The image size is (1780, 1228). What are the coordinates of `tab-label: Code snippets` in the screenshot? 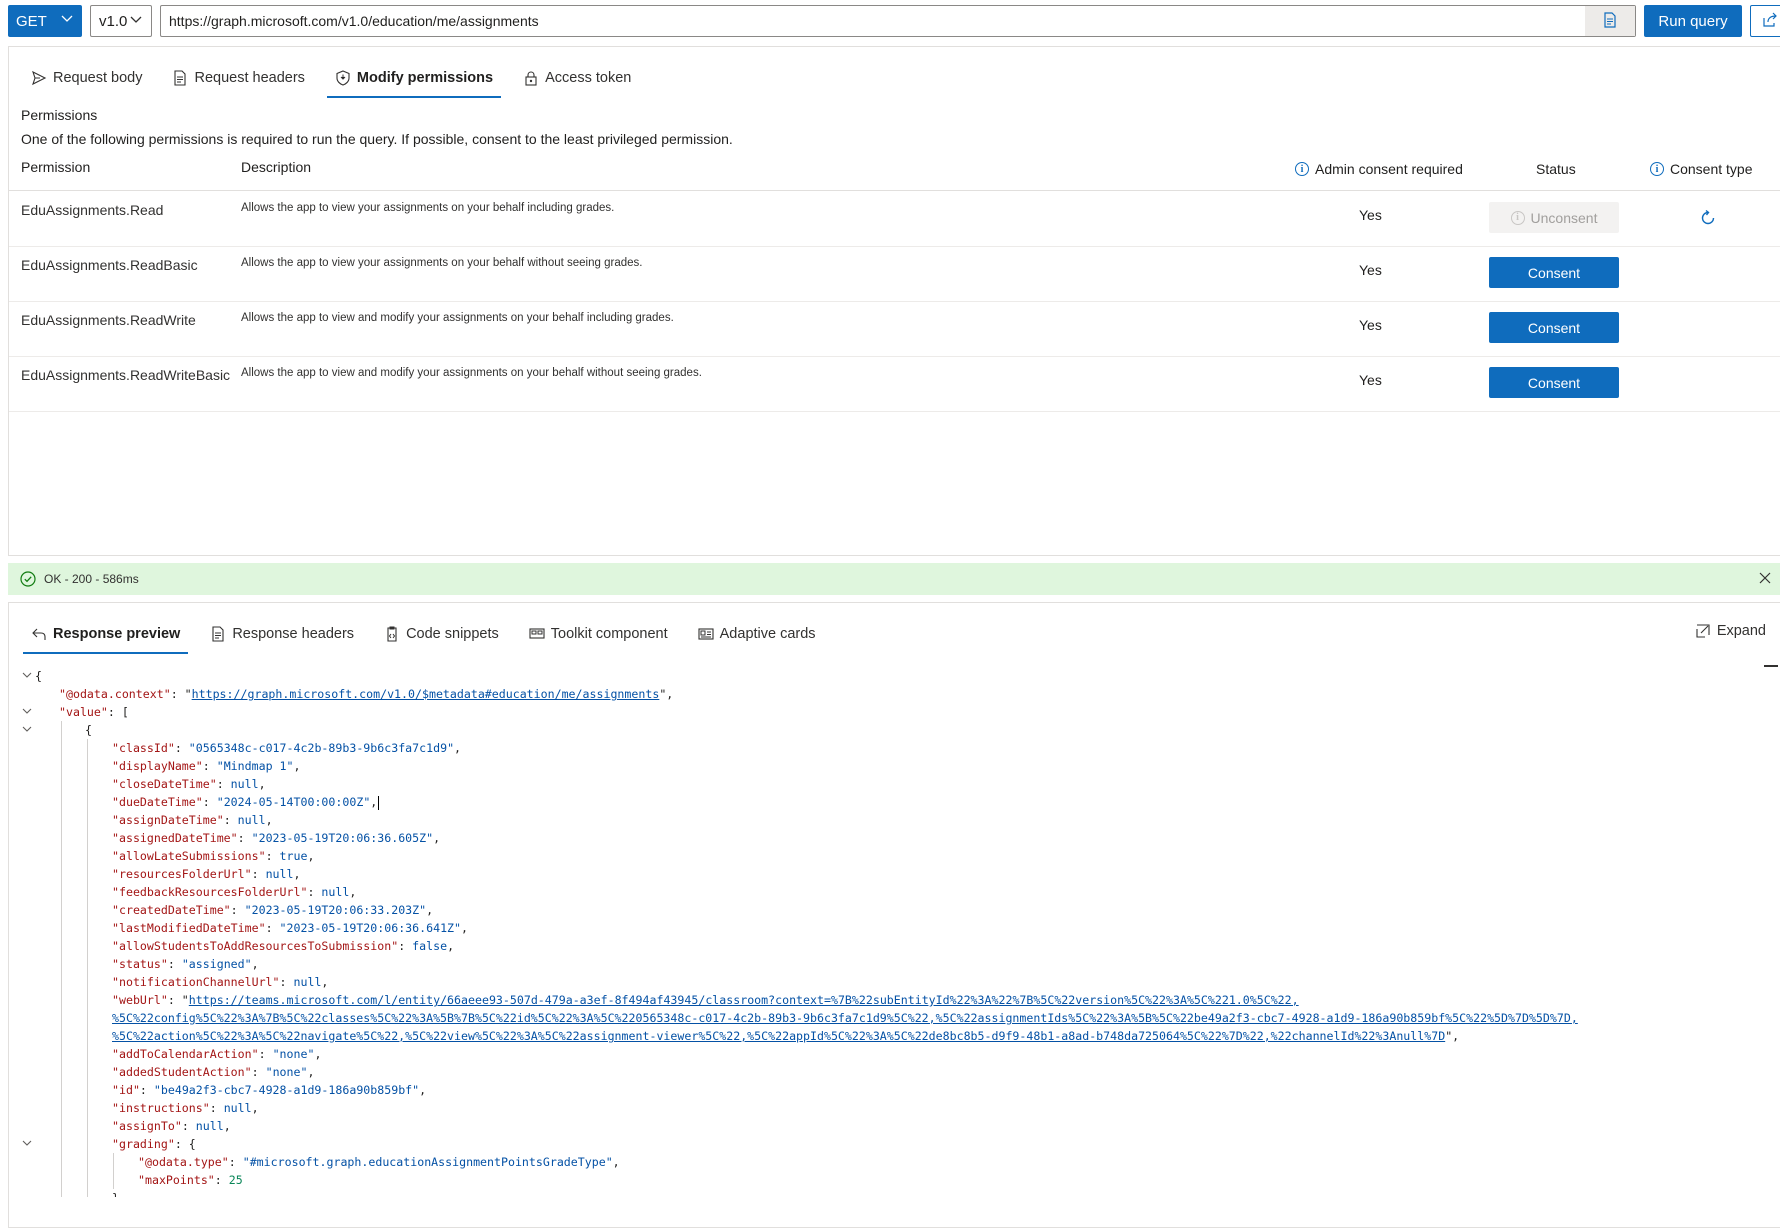 It's located at (452, 634).